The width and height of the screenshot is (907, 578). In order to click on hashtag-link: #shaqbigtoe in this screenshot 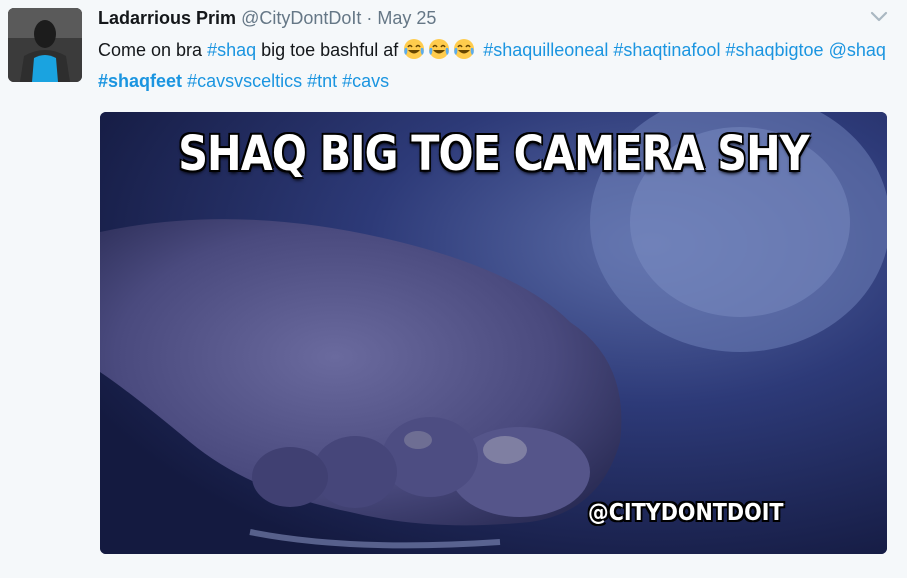, I will do `click(774, 50)`.